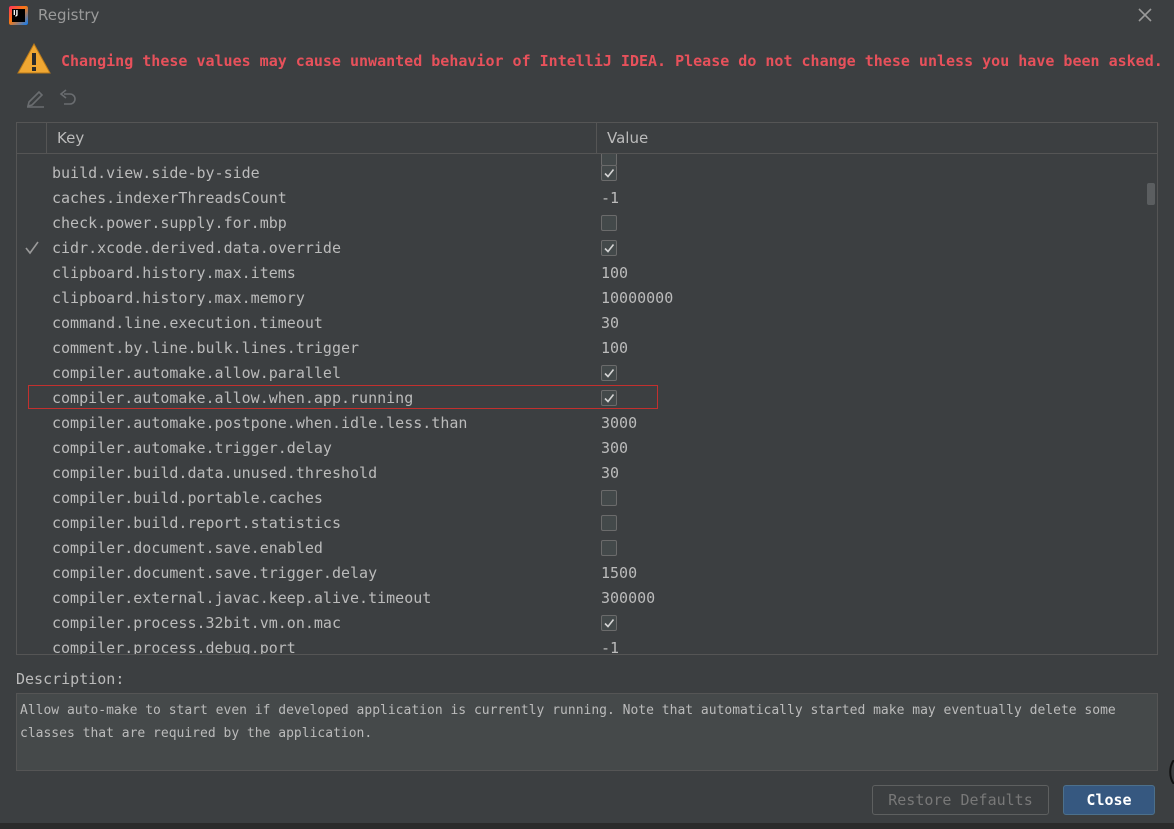 The height and width of the screenshot is (829, 1174). Describe the element at coordinates (35, 98) in the screenshot. I see `edit-icon` at that location.